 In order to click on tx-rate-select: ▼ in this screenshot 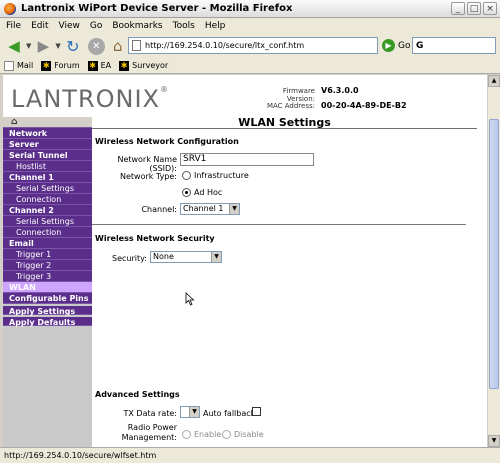, I will do `click(190, 412)`.